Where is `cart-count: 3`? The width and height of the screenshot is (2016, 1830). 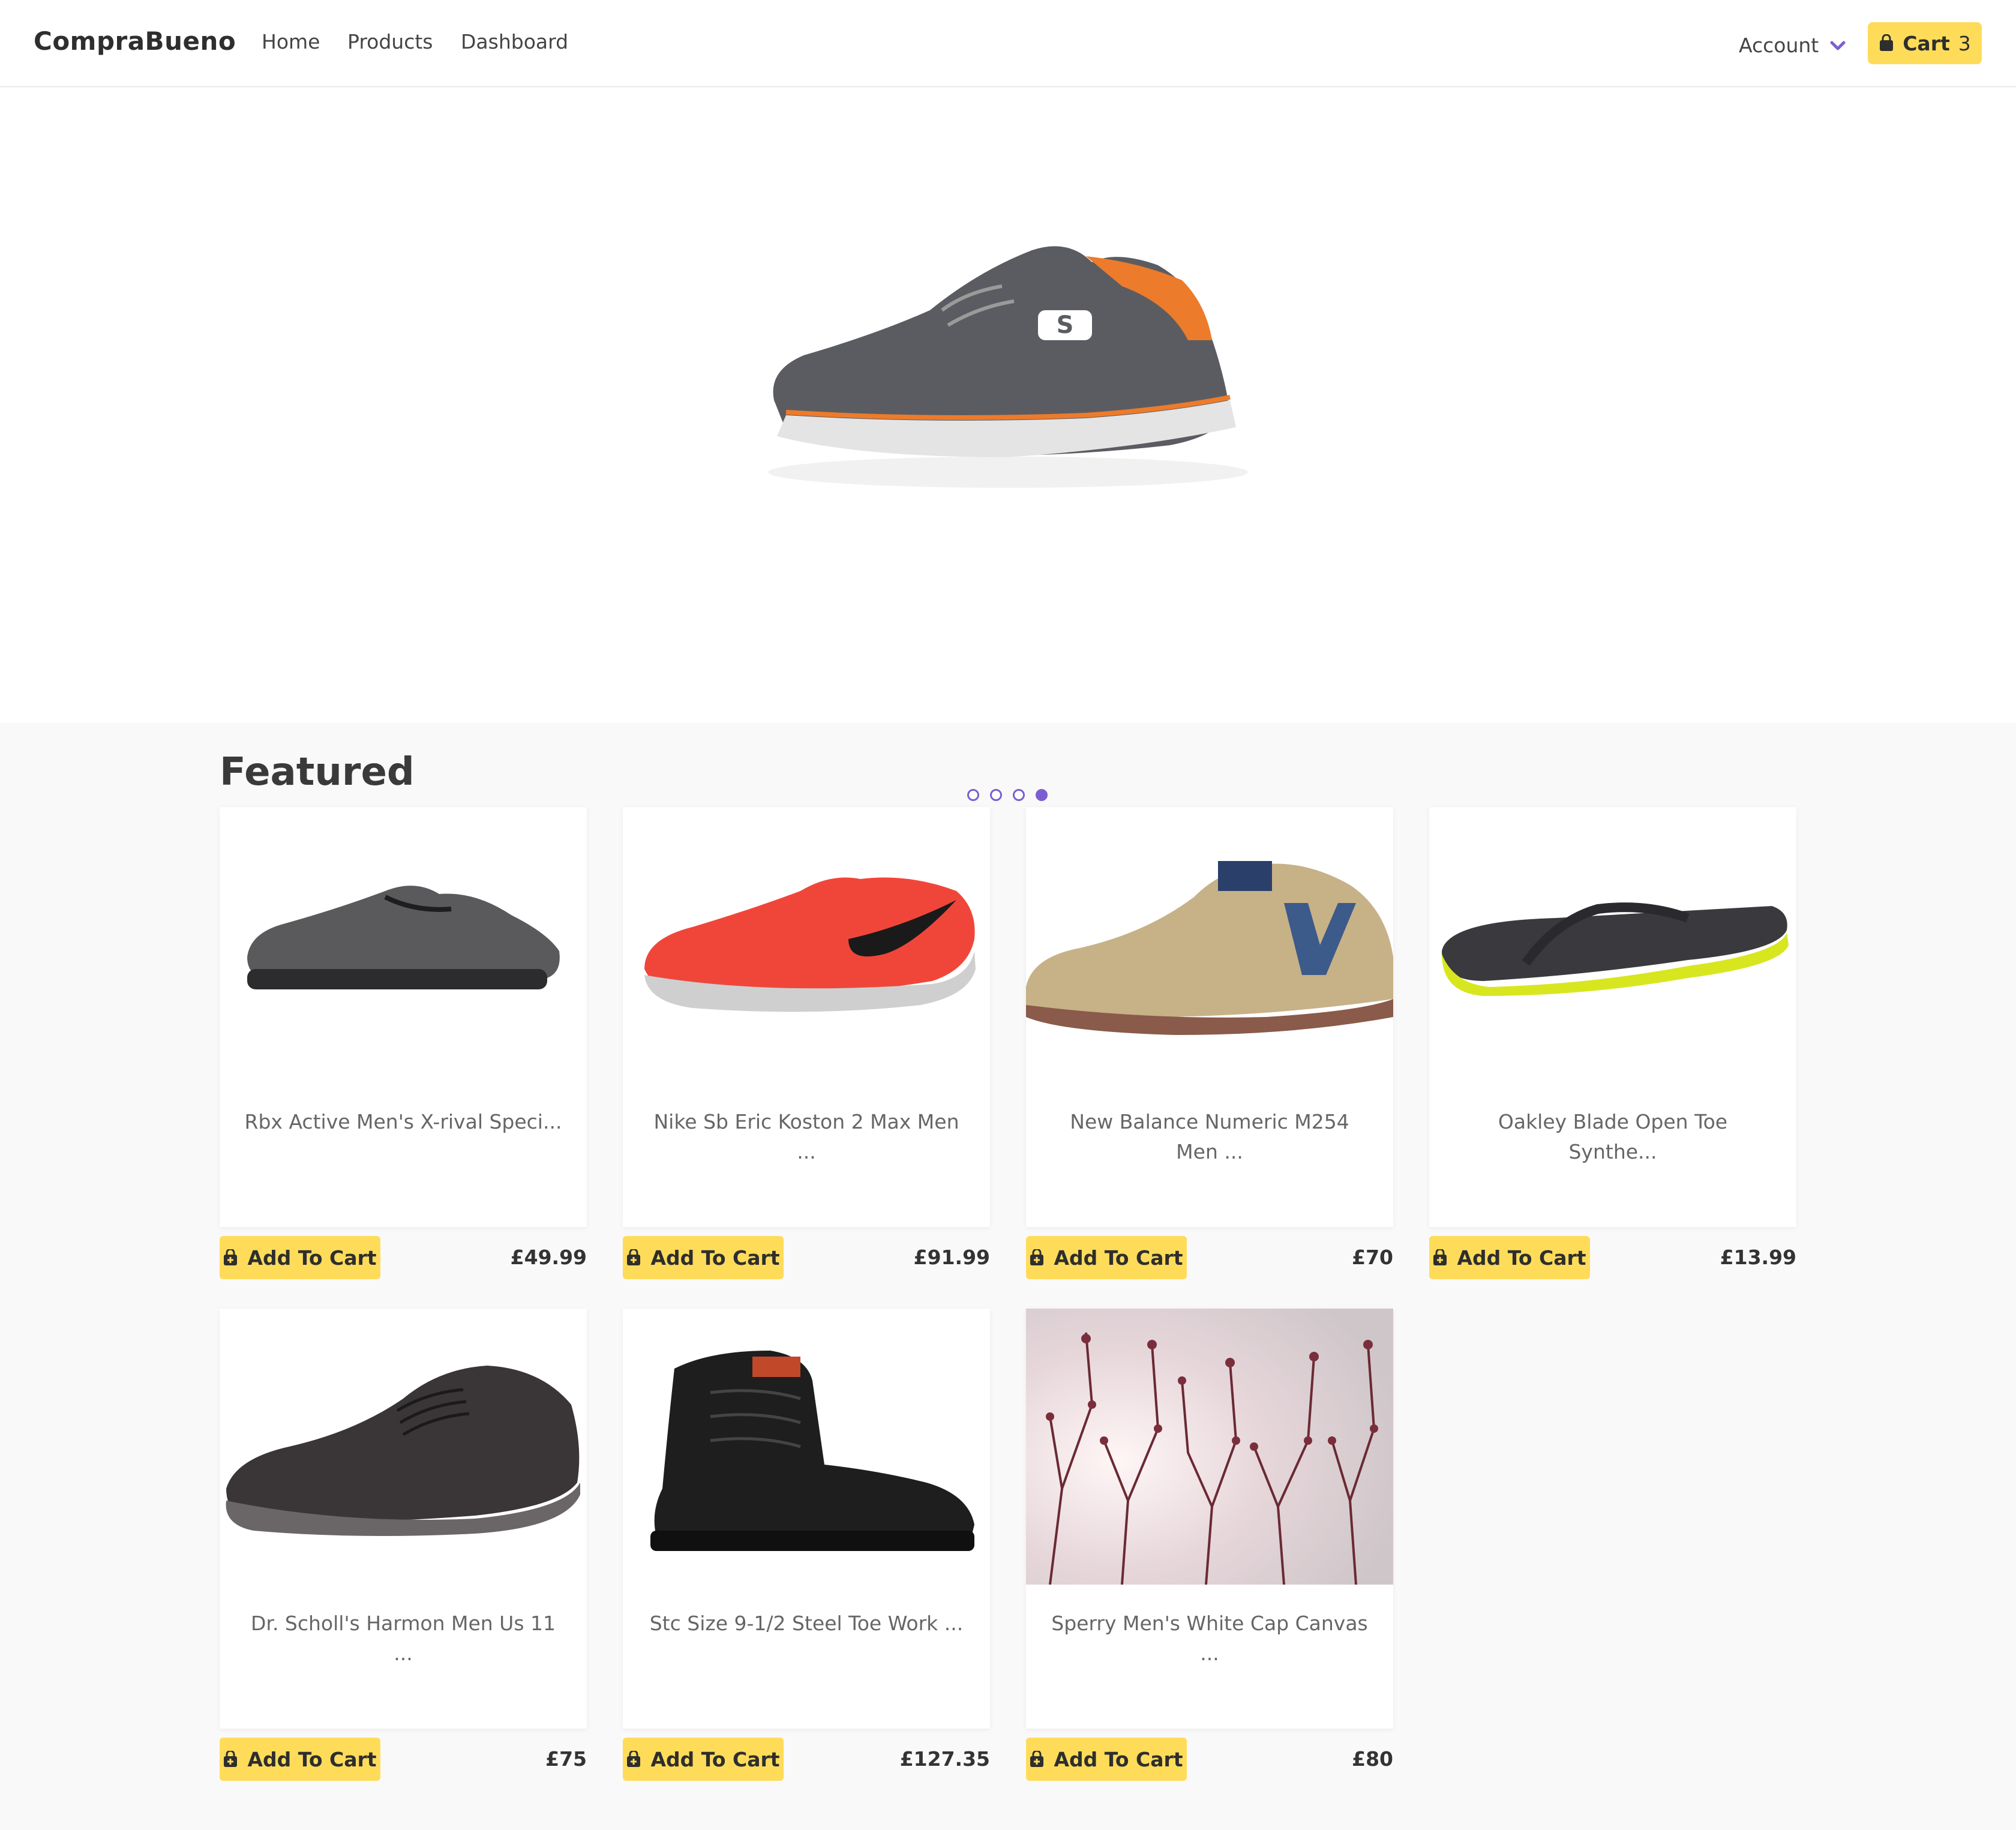 cart-count: 3 is located at coordinates (1964, 43).